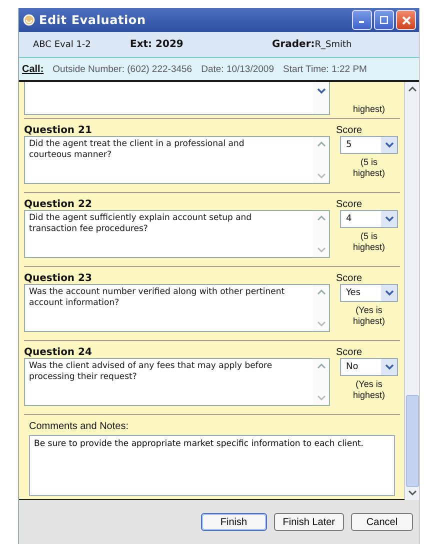  What do you see at coordinates (33, 69) in the screenshot?
I see `call-label: Call:` at bounding box center [33, 69].